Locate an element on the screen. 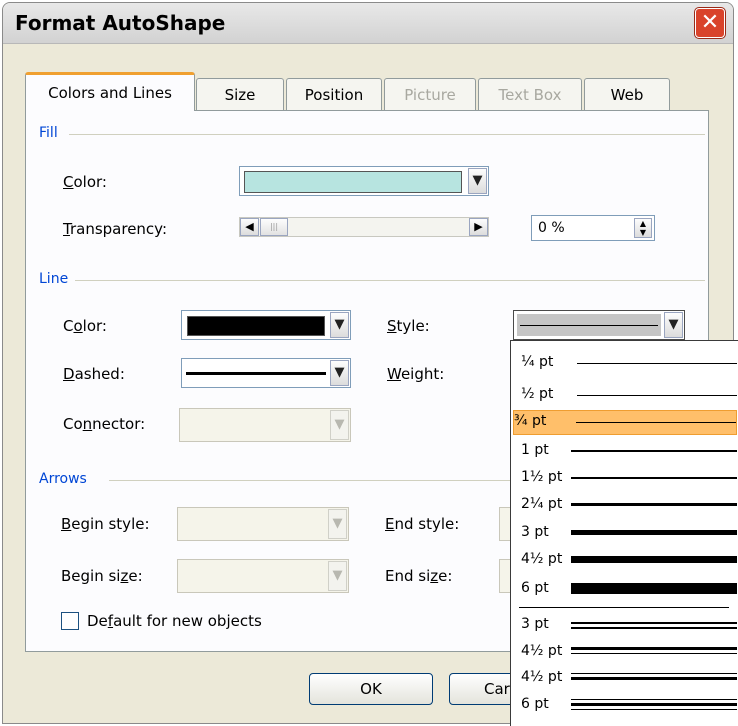 The height and width of the screenshot is (726, 738). begin-style-dropdown: ▼ is located at coordinates (263, 524).